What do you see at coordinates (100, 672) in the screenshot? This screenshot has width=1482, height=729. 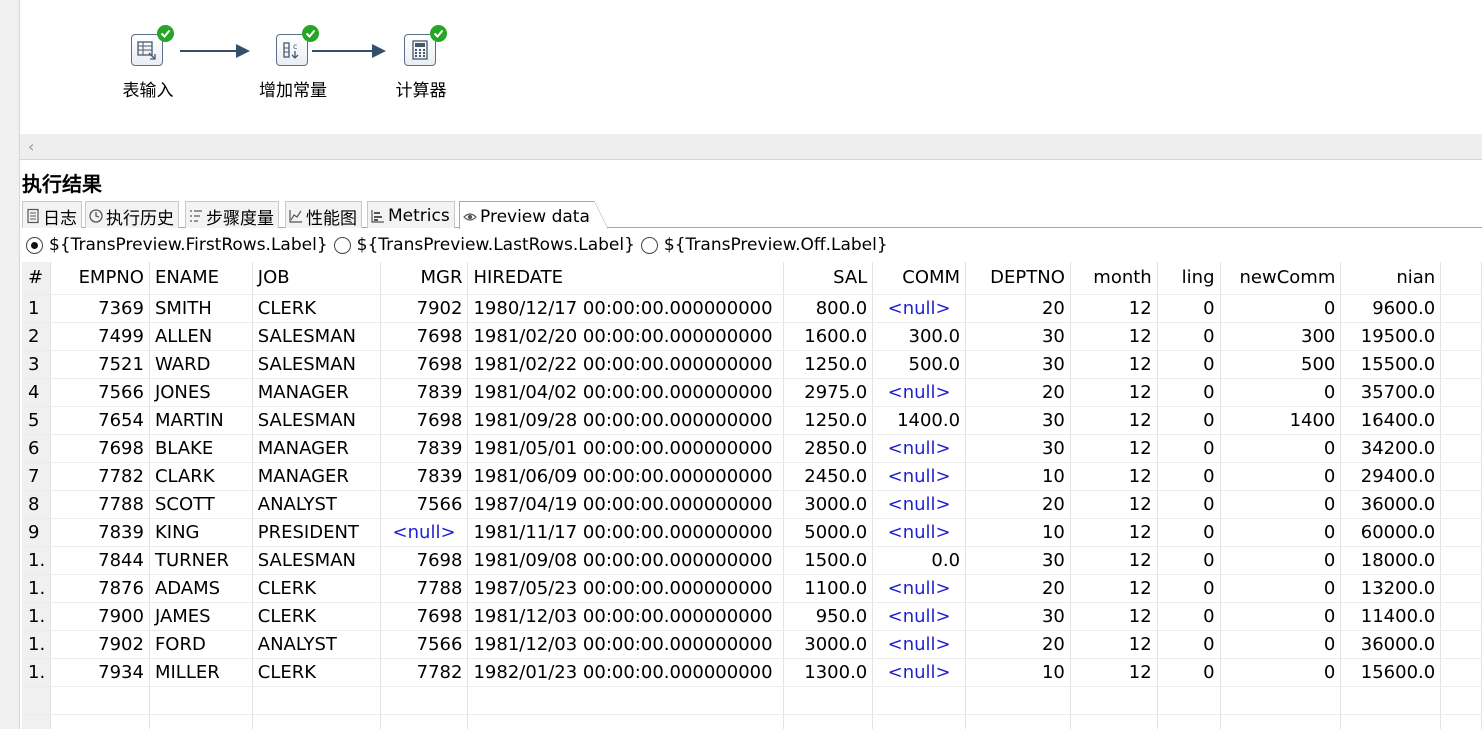 I see `table-cell: 7934` at bounding box center [100, 672].